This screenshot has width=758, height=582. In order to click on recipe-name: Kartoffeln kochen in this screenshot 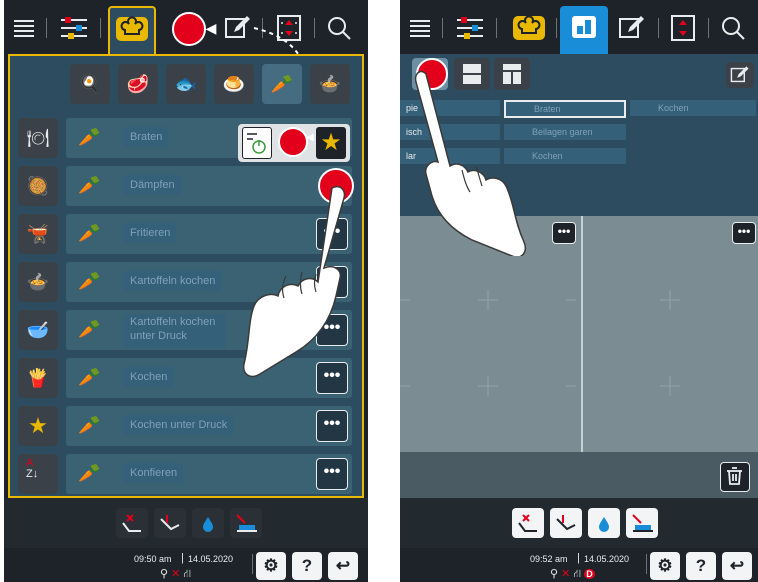, I will do `click(173, 281)`.